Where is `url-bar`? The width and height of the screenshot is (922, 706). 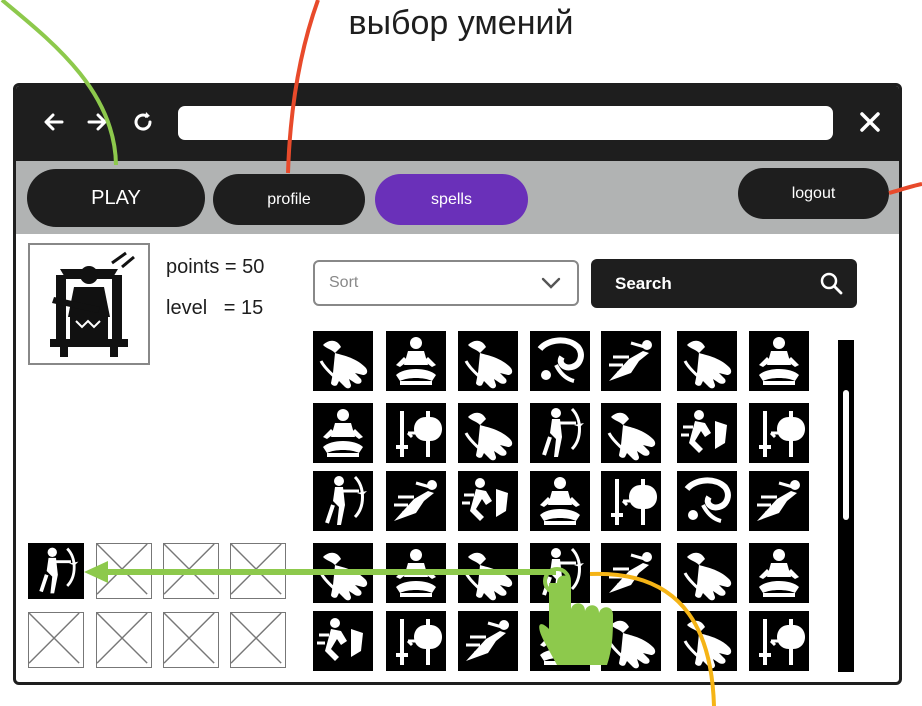 url-bar is located at coordinates (505, 123).